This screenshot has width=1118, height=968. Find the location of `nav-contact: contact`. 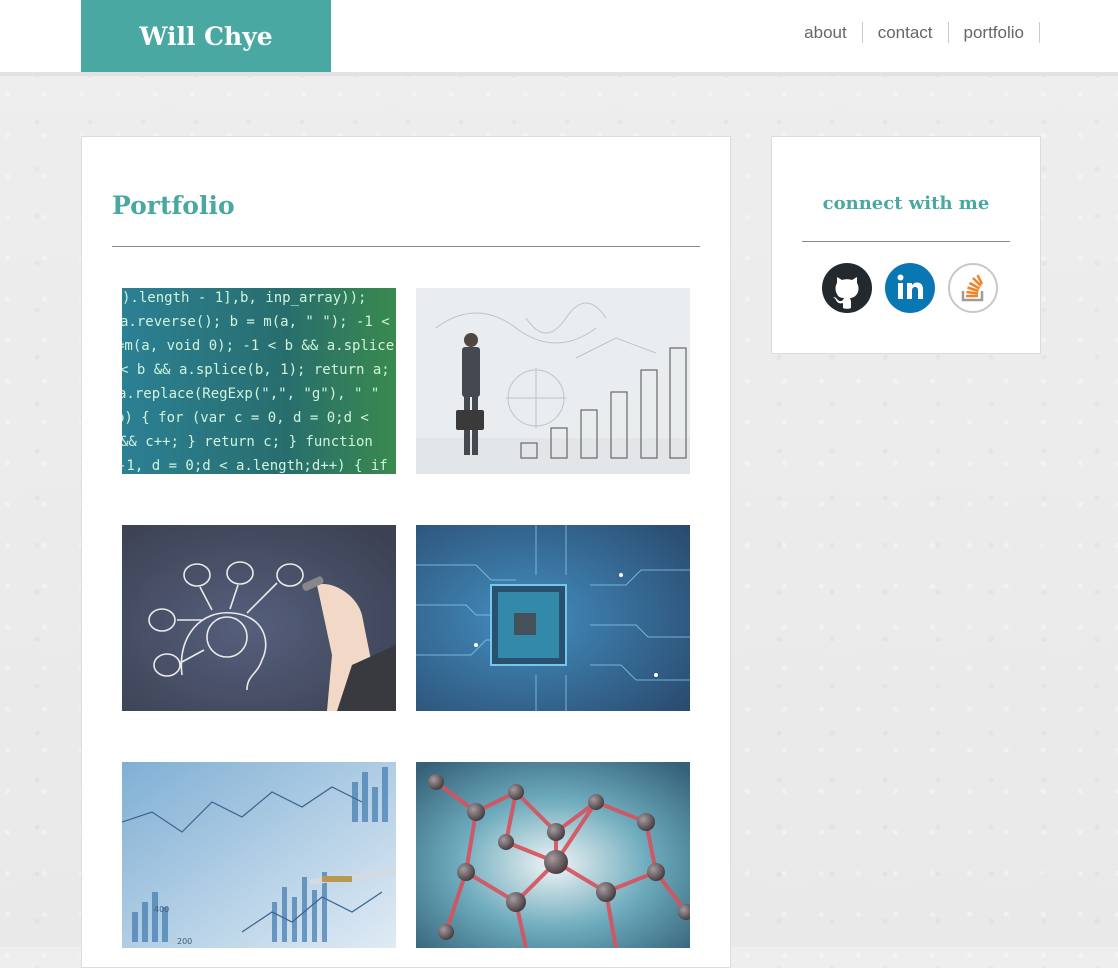

nav-contact: contact is located at coordinates (906, 32).